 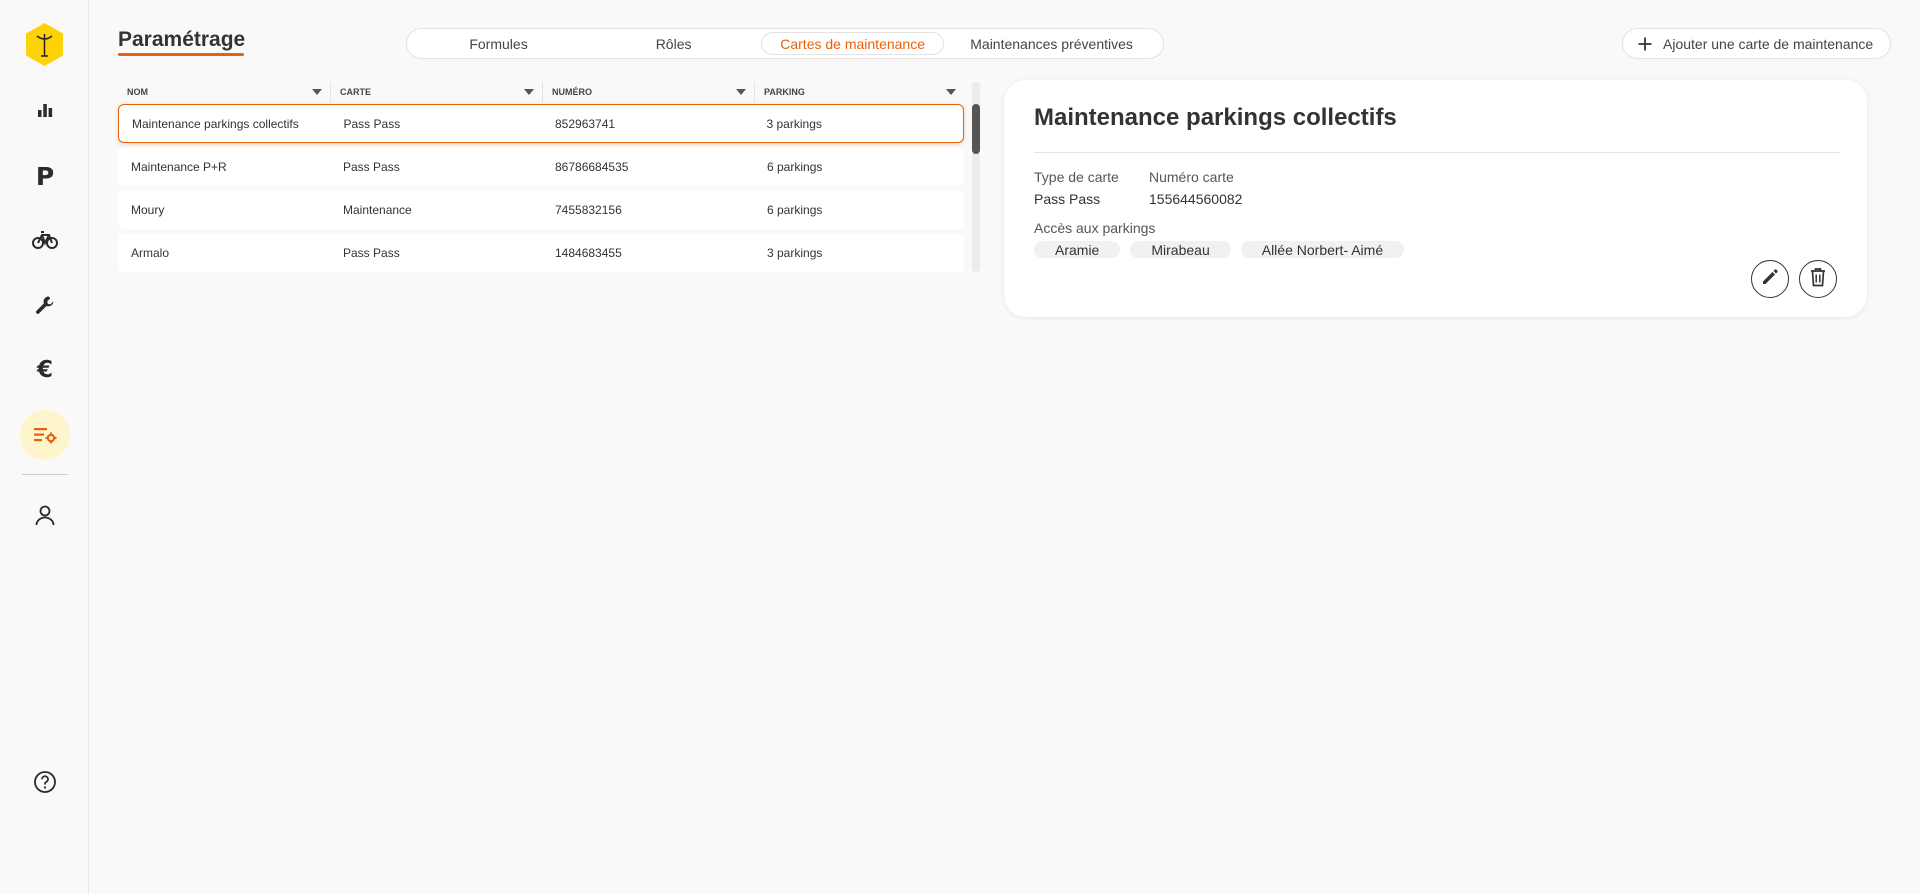 What do you see at coordinates (45, 474) in the screenshot?
I see `sidebar-divider` at bounding box center [45, 474].